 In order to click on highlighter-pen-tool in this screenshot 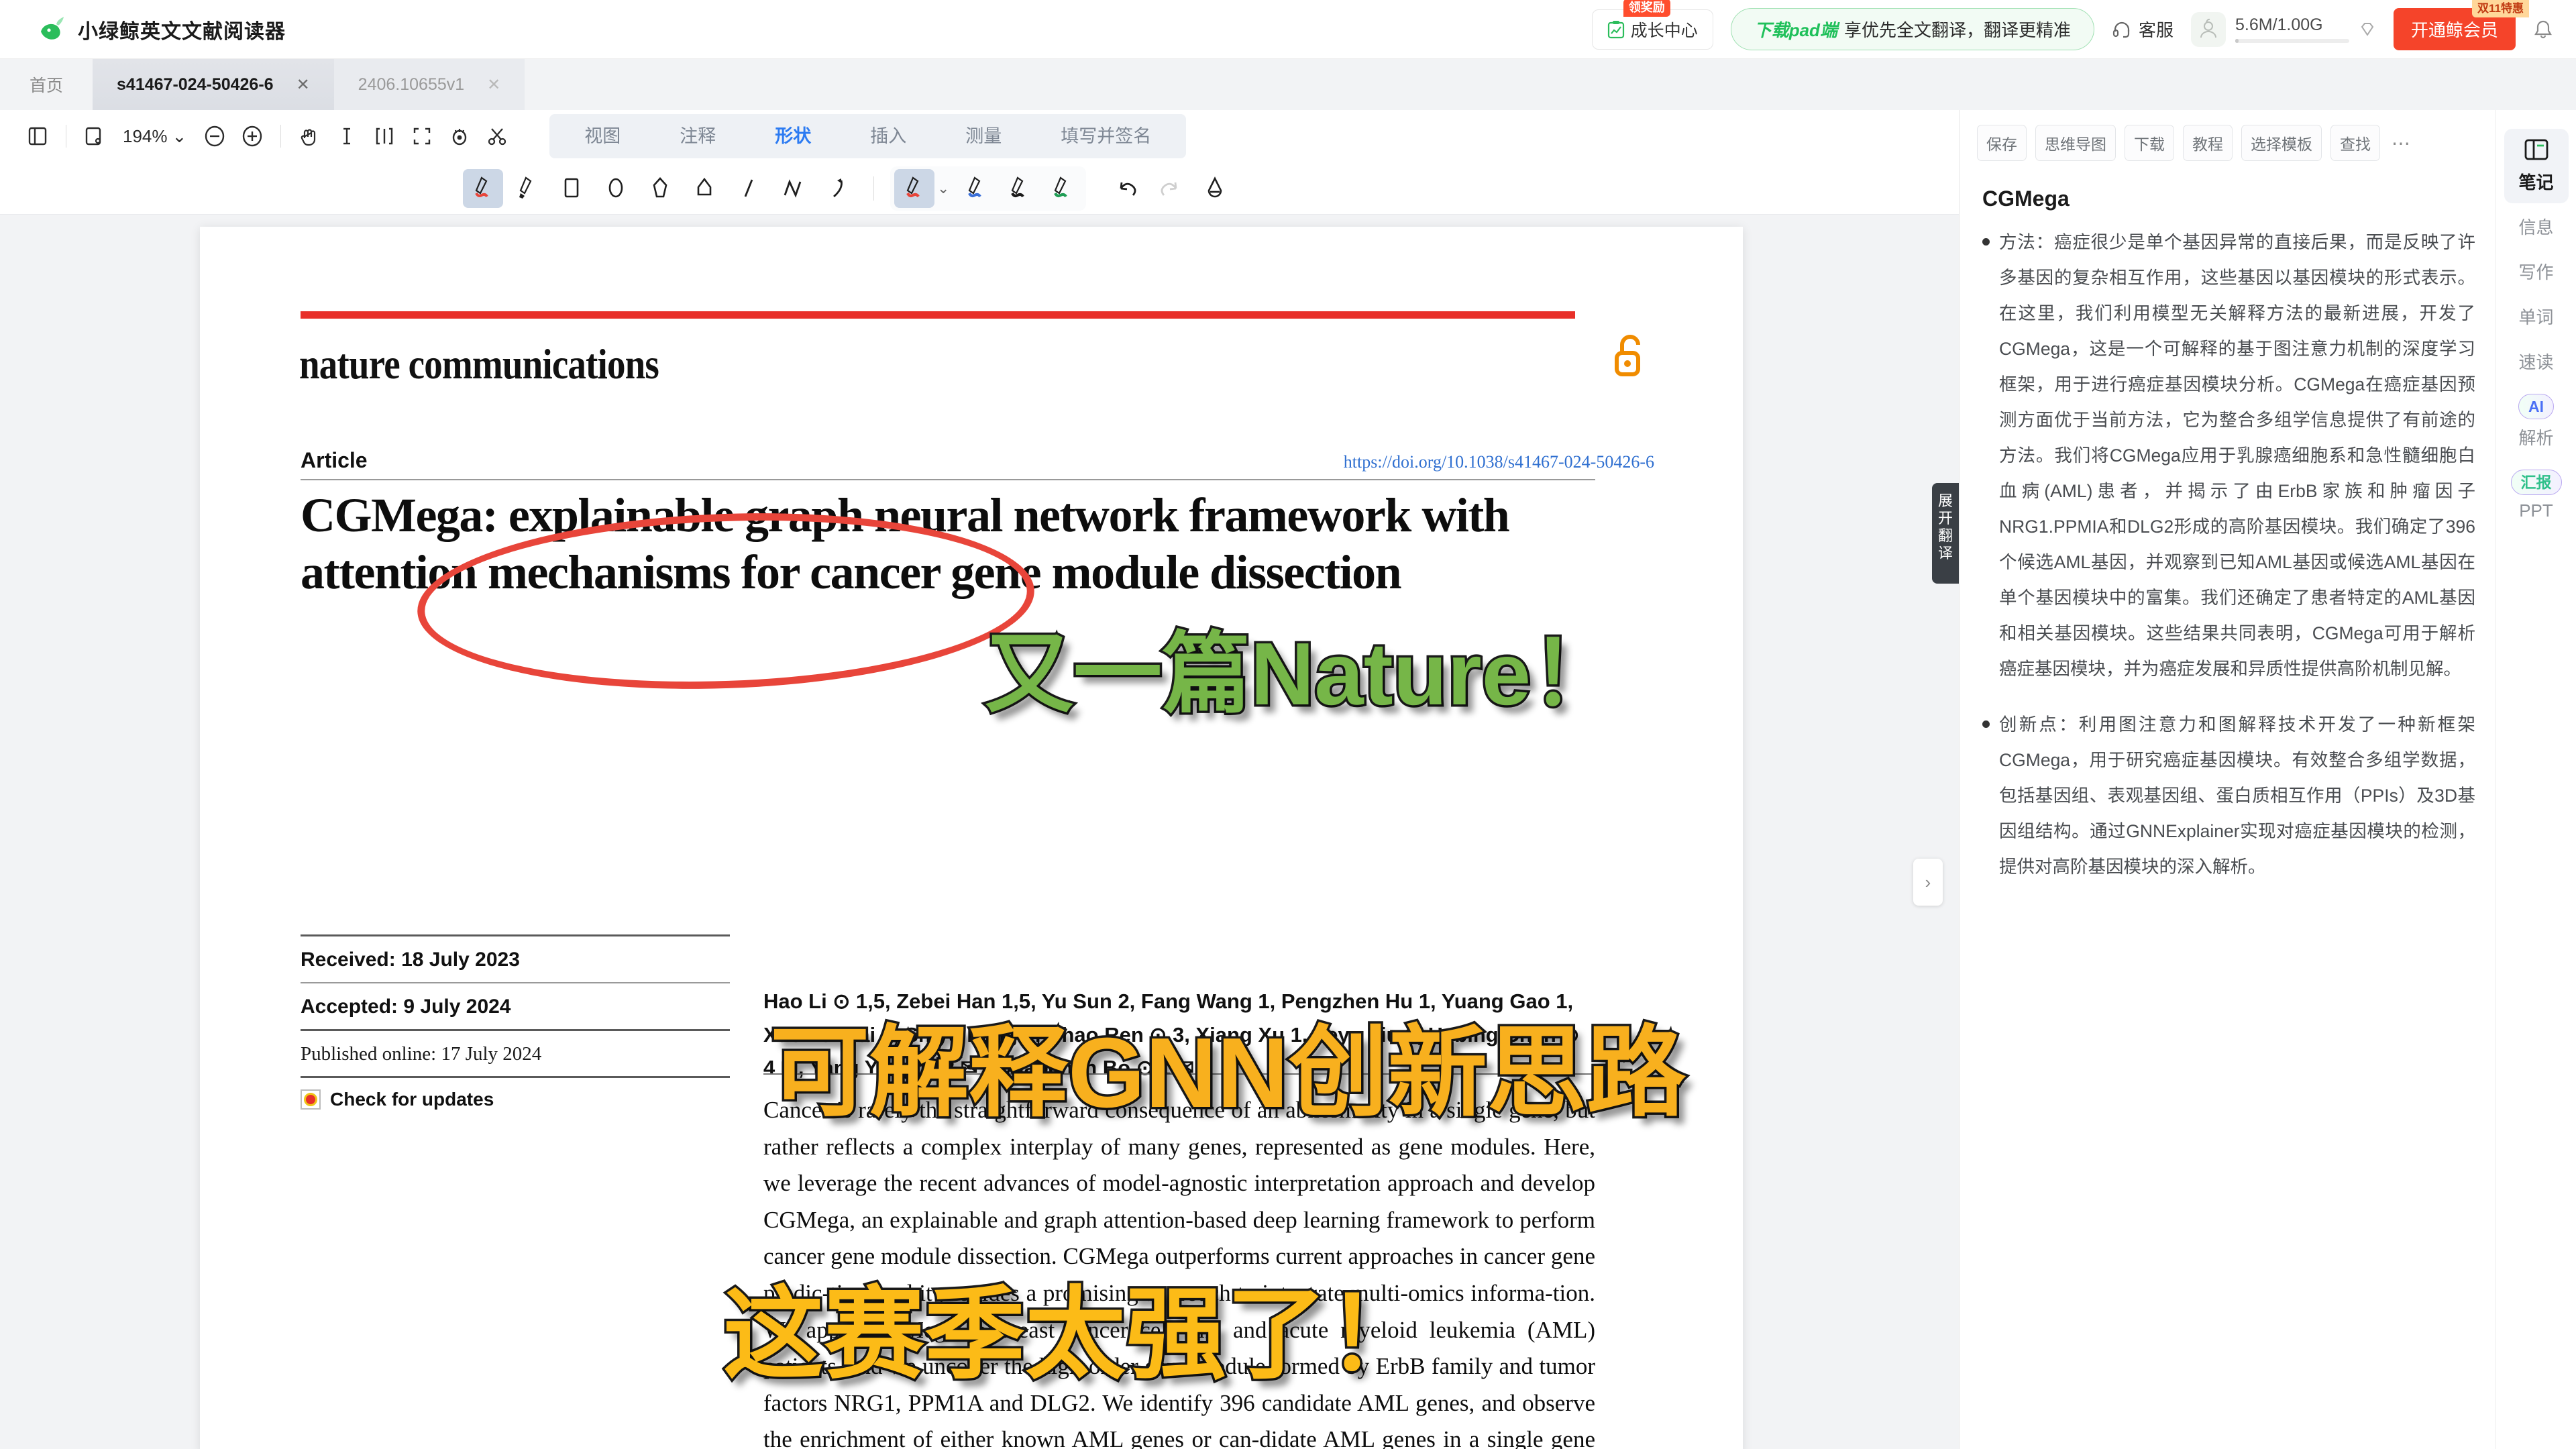, I will do `click(527, 188)`.